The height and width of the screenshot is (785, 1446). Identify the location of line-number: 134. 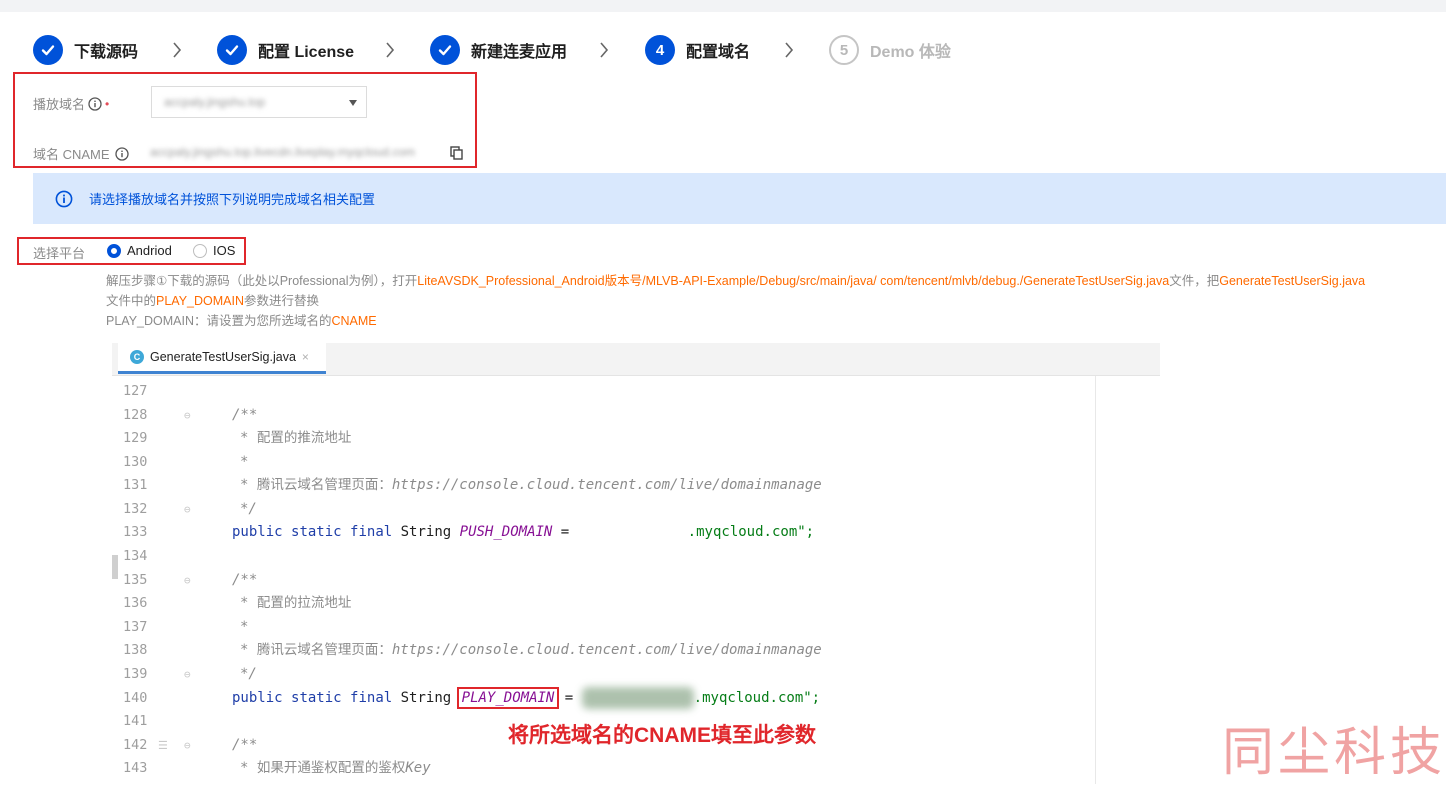
(135, 556).